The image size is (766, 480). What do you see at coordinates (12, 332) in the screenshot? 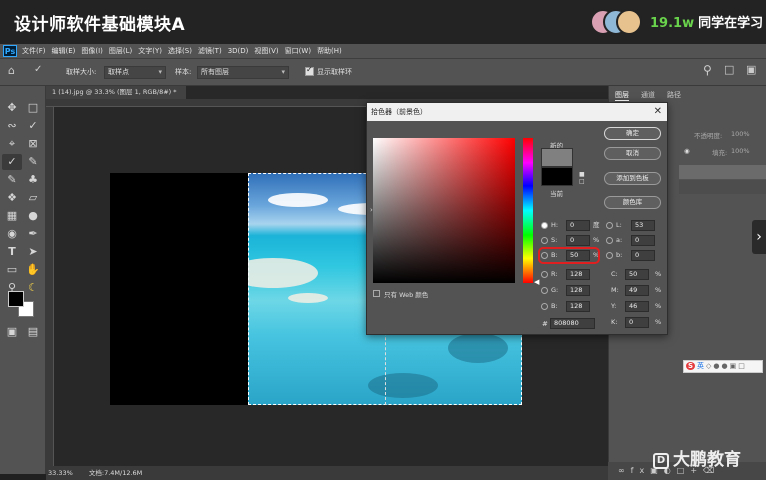
I see `quick-mask-icon: ▣` at bounding box center [12, 332].